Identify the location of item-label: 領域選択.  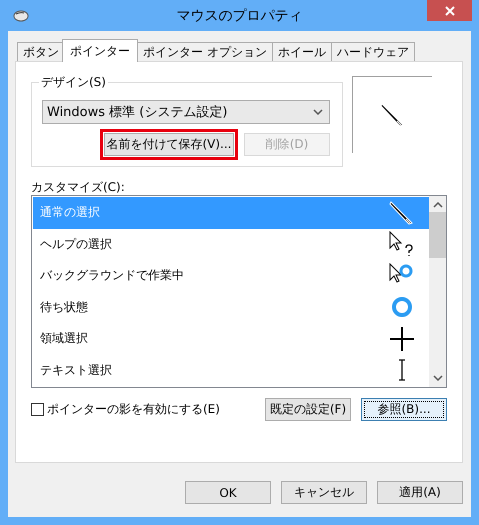
(64, 339).